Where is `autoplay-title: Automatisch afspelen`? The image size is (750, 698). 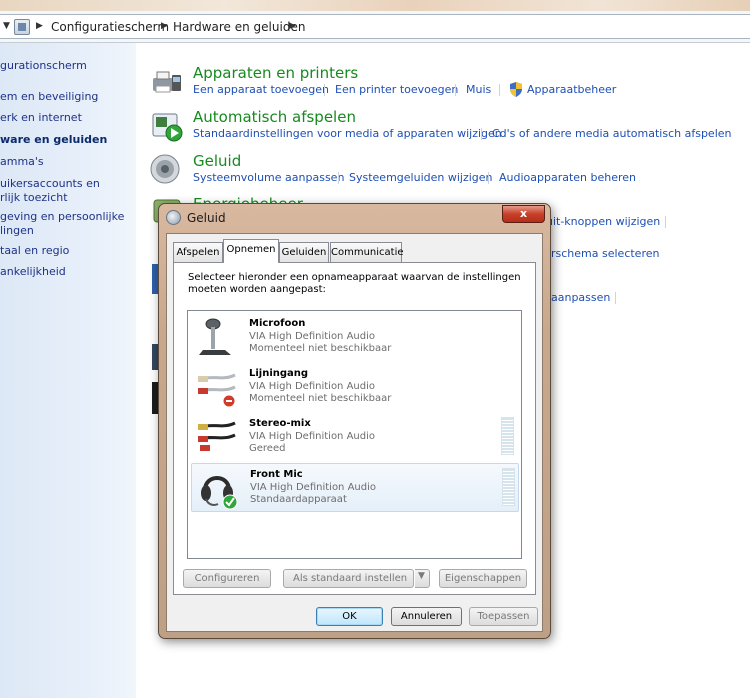 autoplay-title: Automatisch afspelen is located at coordinates (274, 117).